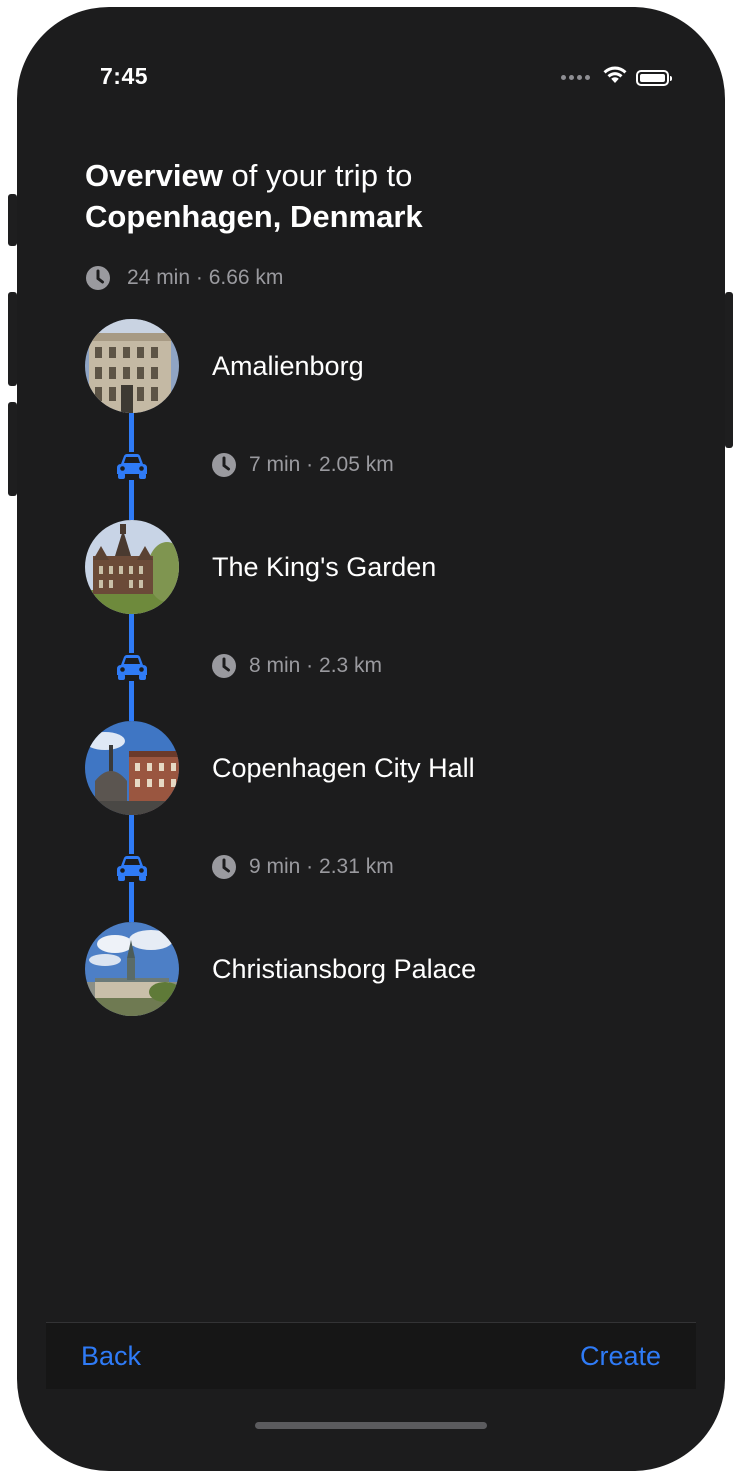 The image size is (742, 1476). I want to click on home-indicator, so click(371, 1425).